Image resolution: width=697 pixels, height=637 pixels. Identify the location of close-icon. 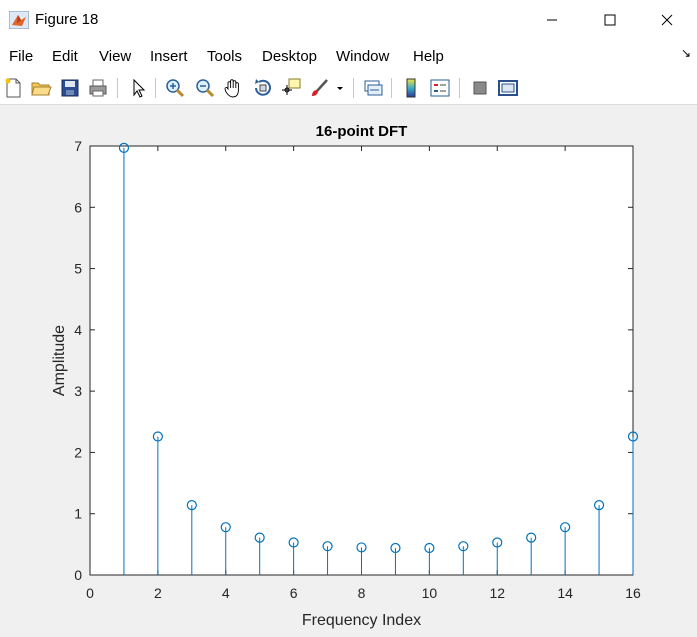
(667, 20).